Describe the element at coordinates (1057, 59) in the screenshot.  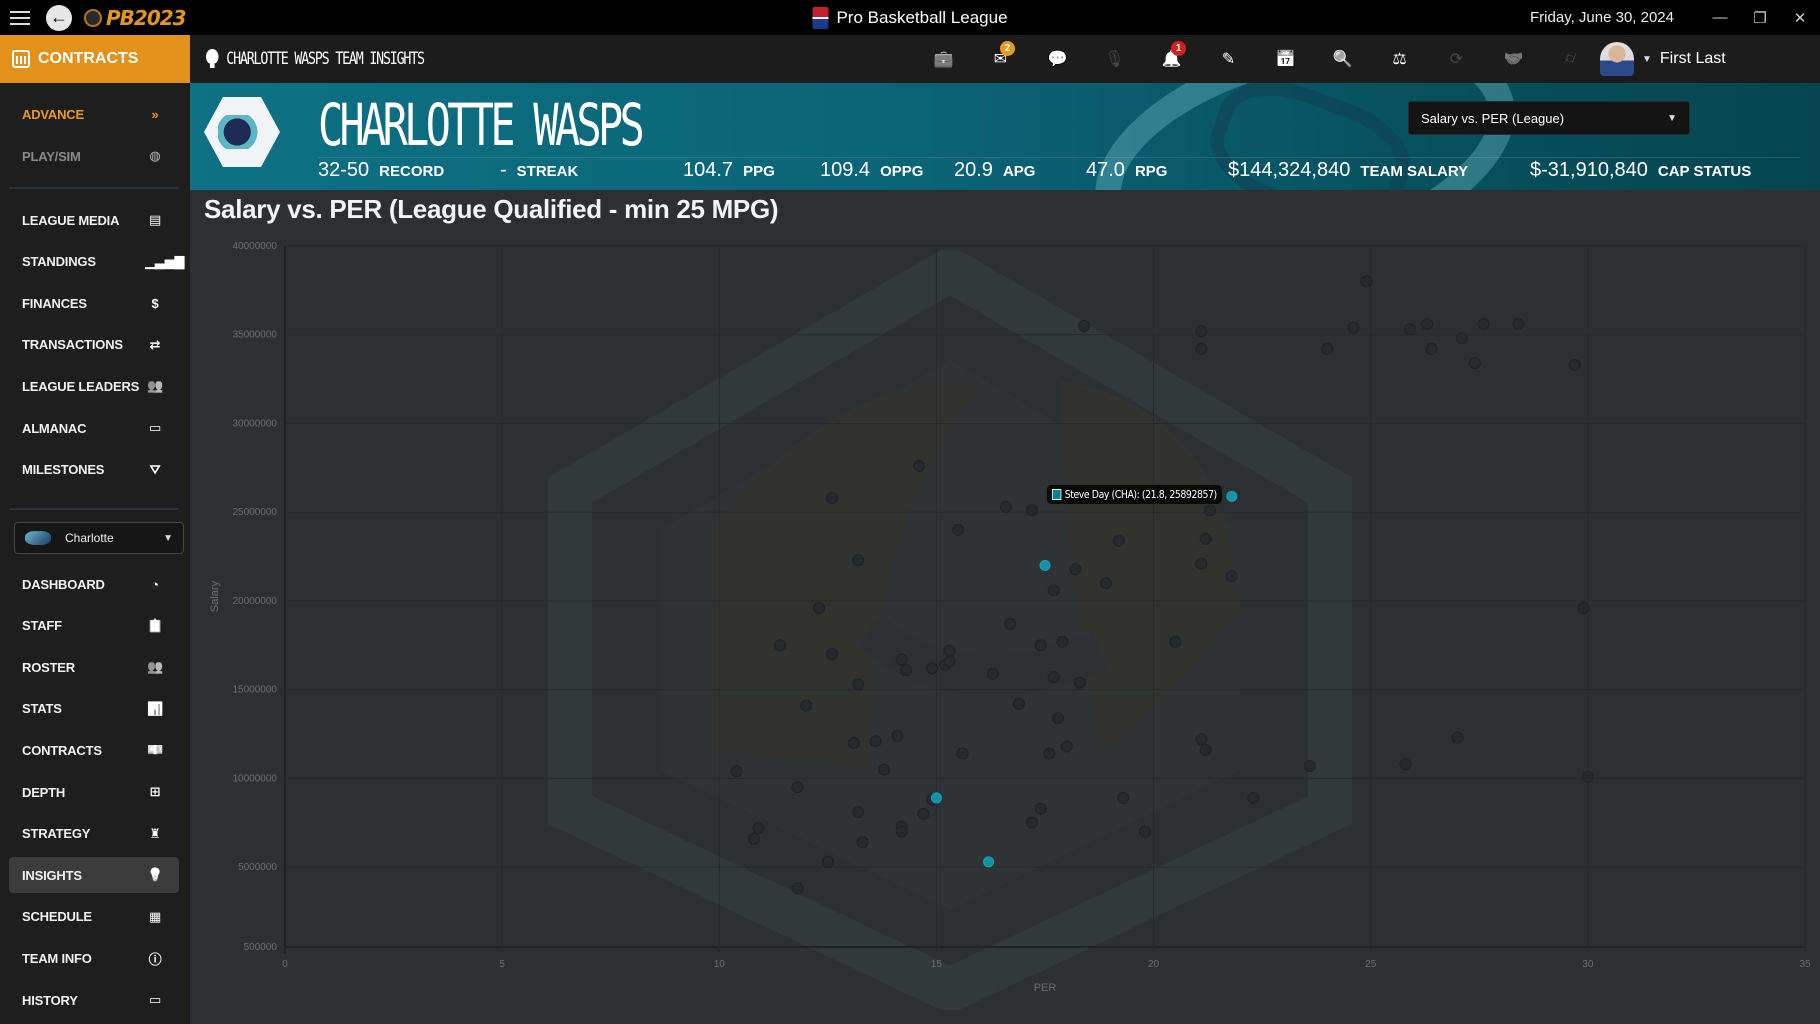
I see `chat-button: 💬` at that location.